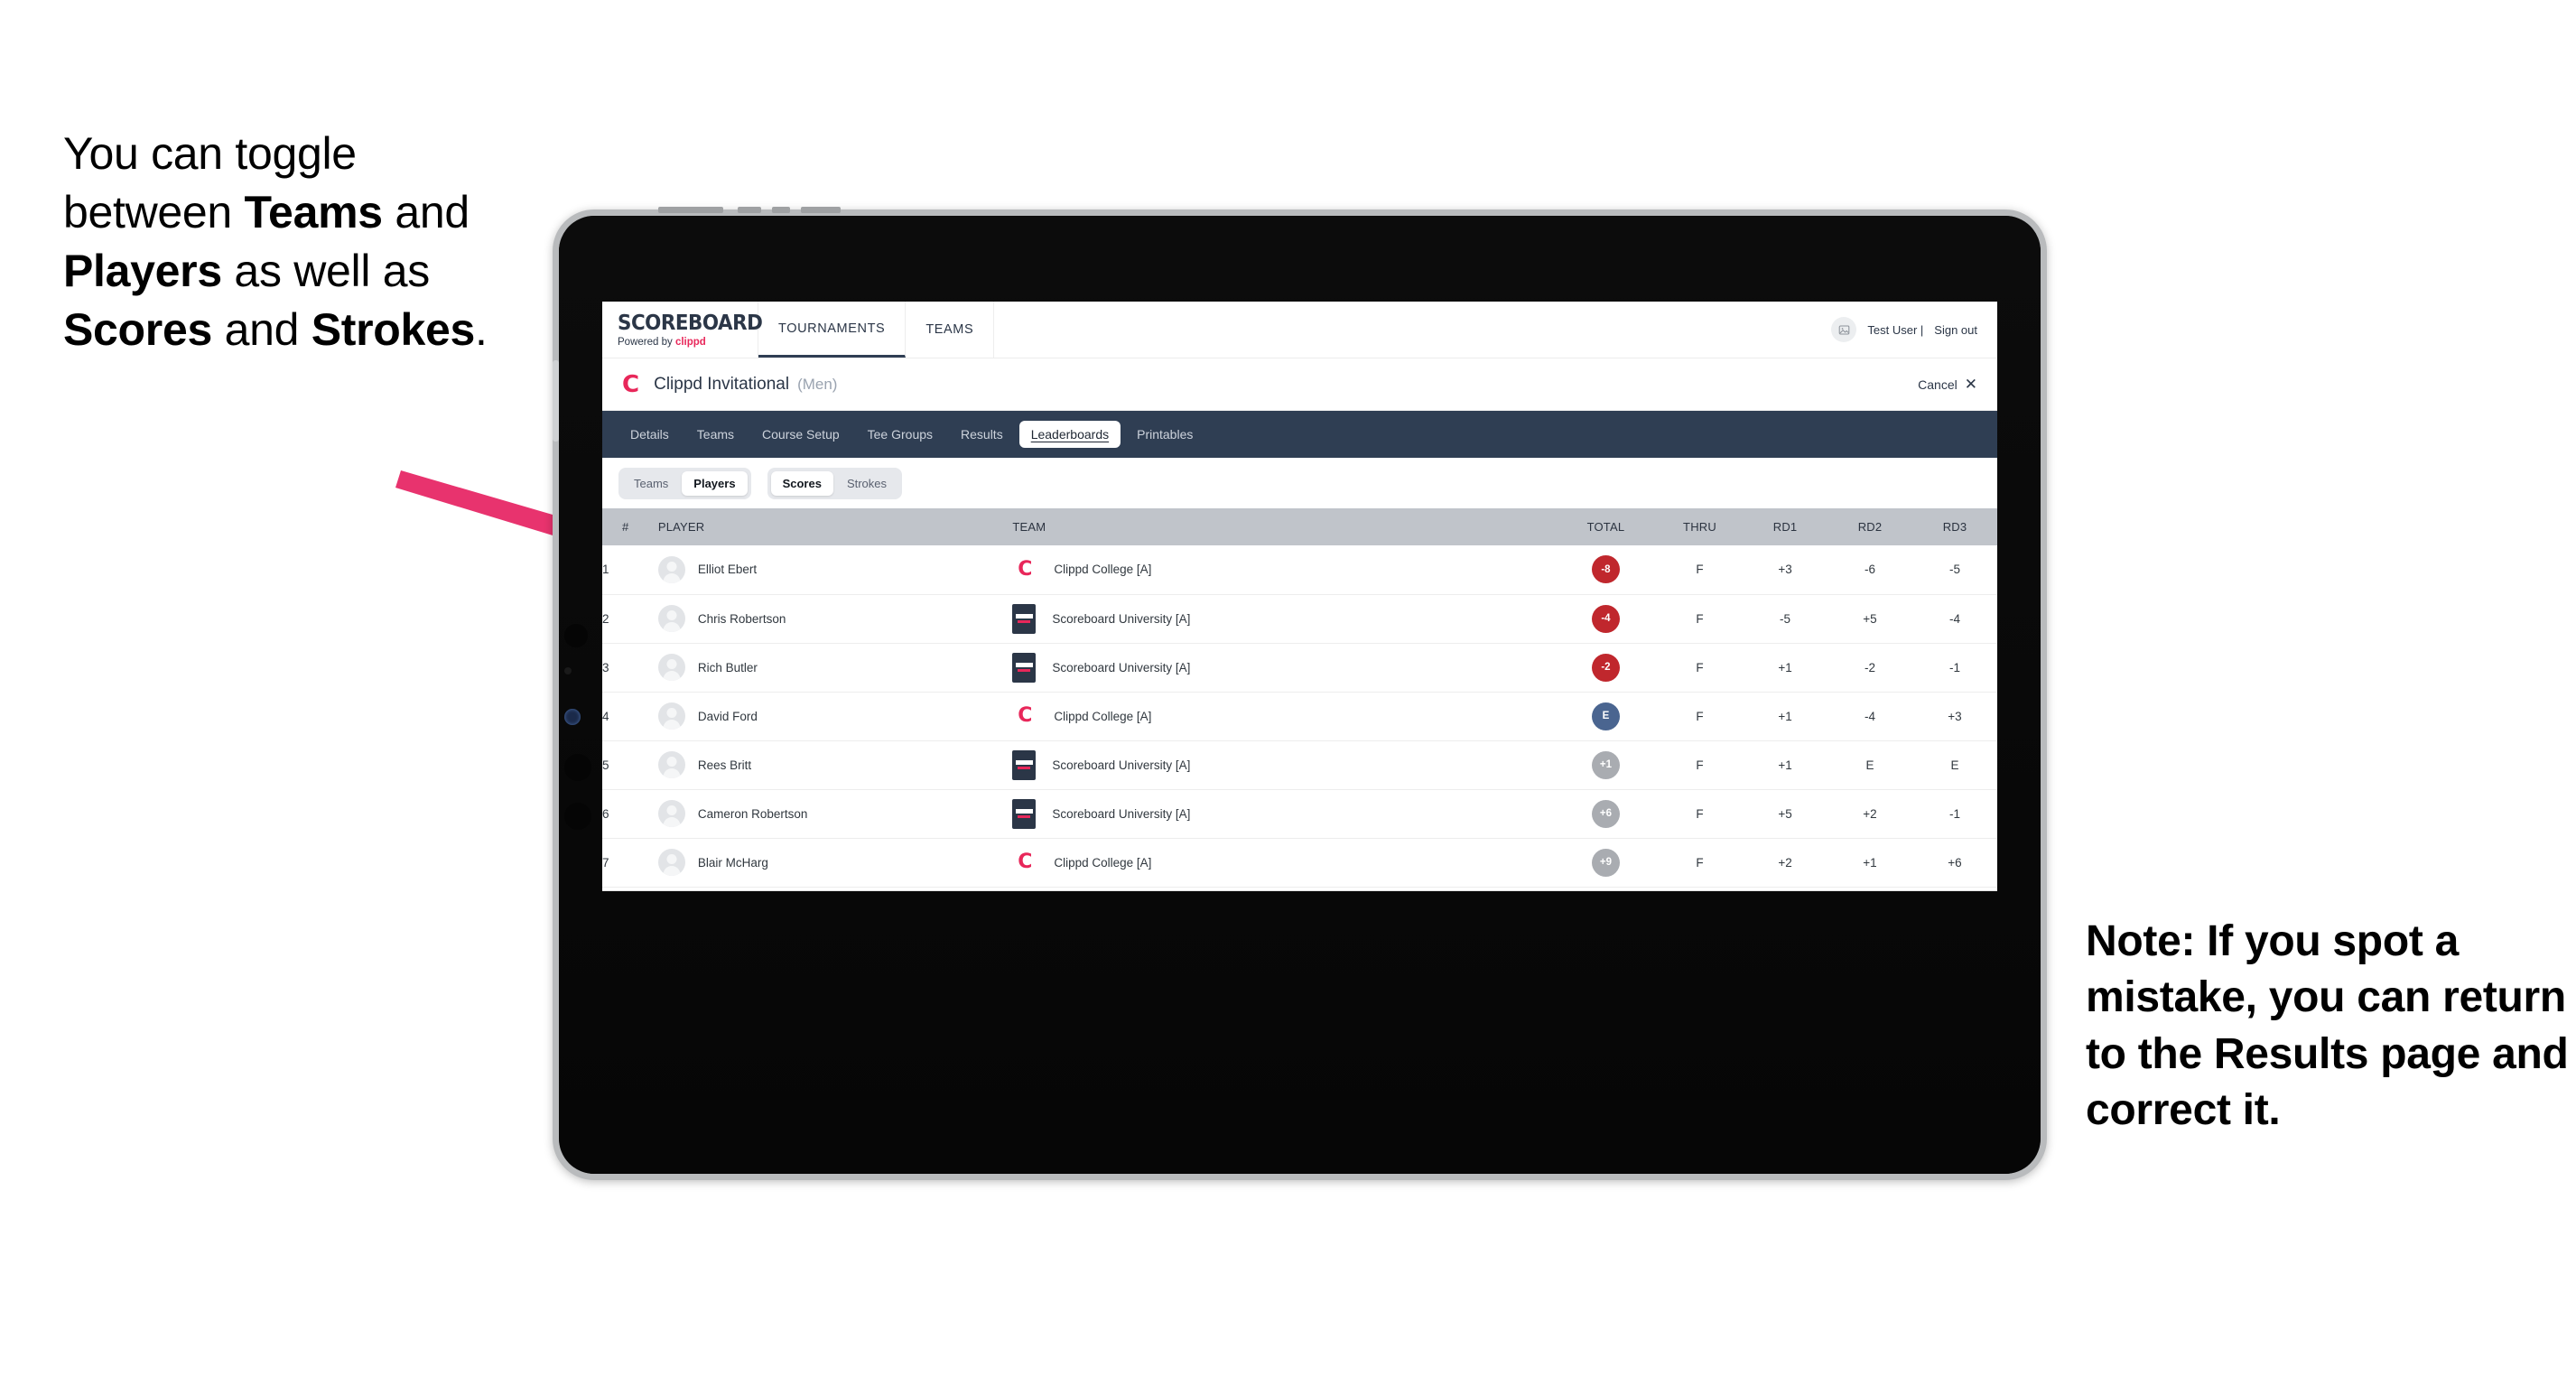 The width and height of the screenshot is (2576, 1386). Describe the element at coordinates (982, 434) in the screenshot. I see `subnav-item-results: Results` at that location.